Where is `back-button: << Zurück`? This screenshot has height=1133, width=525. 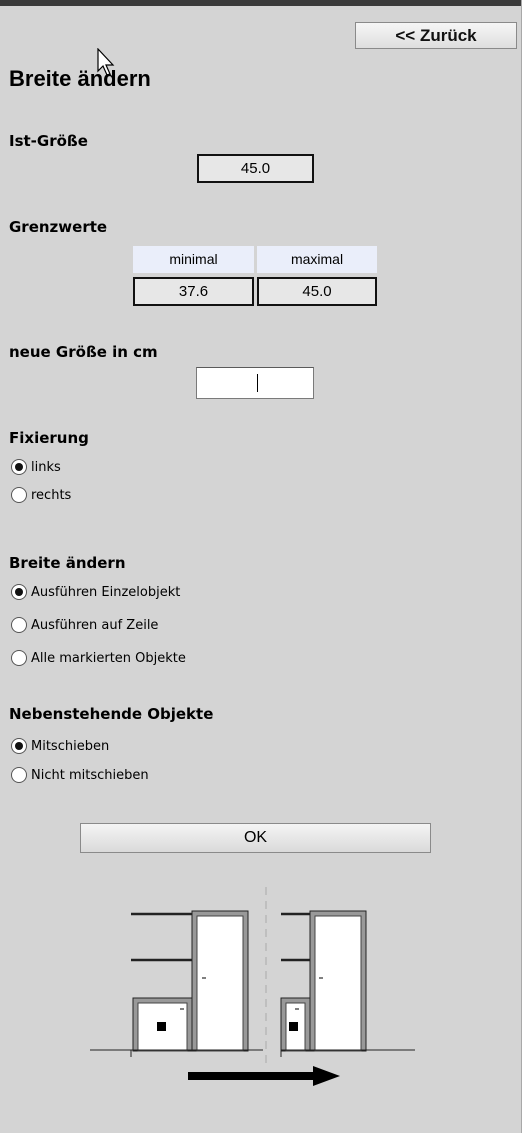
back-button: << Zurück is located at coordinates (436, 35).